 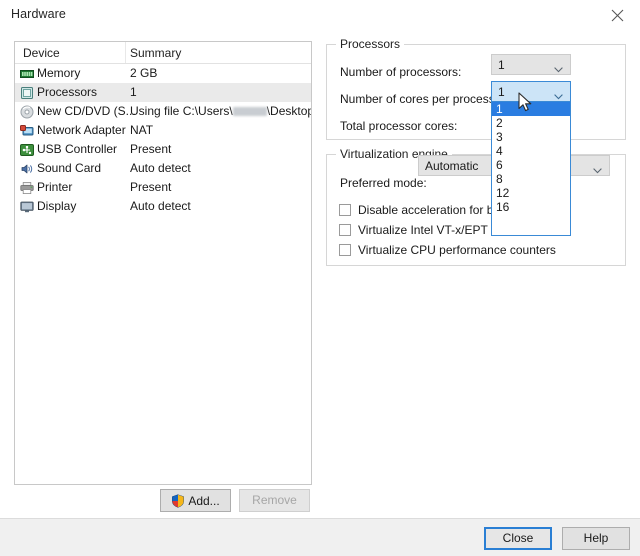 What do you see at coordinates (38, 14) in the screenshot?
I see `window-title: Hardware` at bounding box center [38, 14].